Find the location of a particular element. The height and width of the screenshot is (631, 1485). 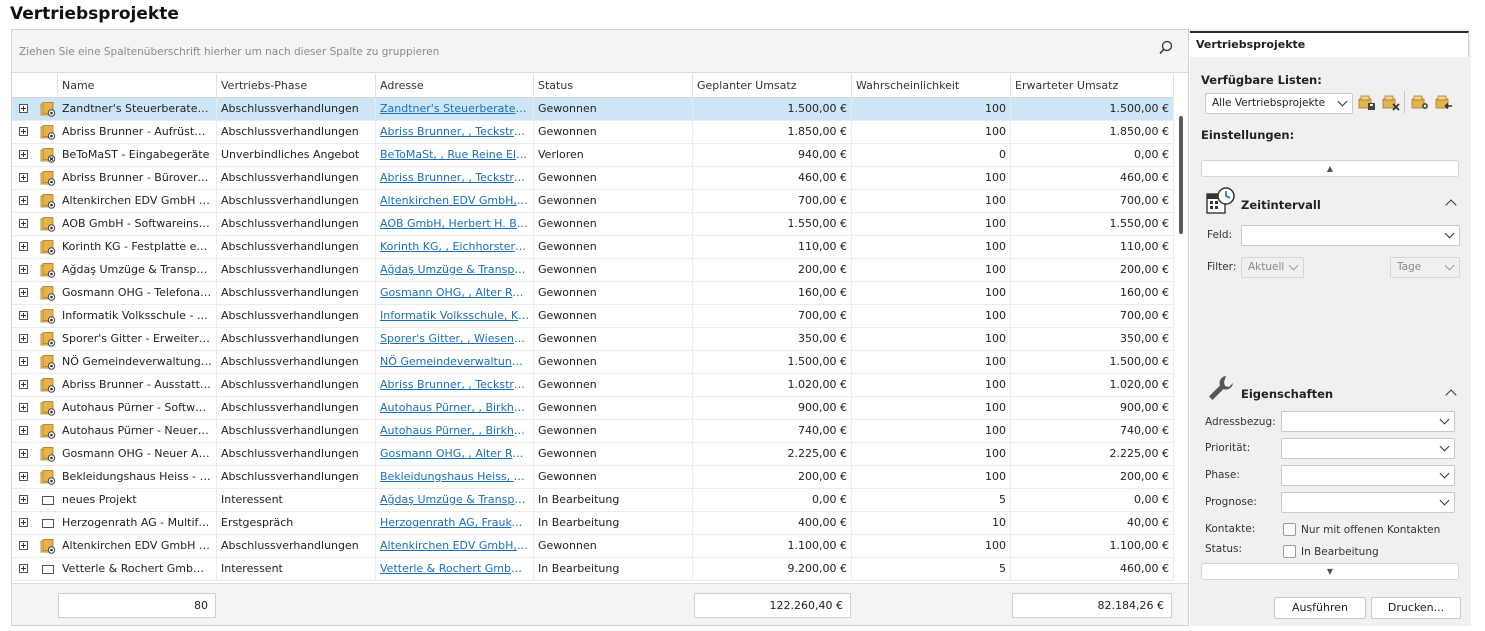

header-expected-revenue: Erwarteter Umsatz is located at coordinates (1092, 86).